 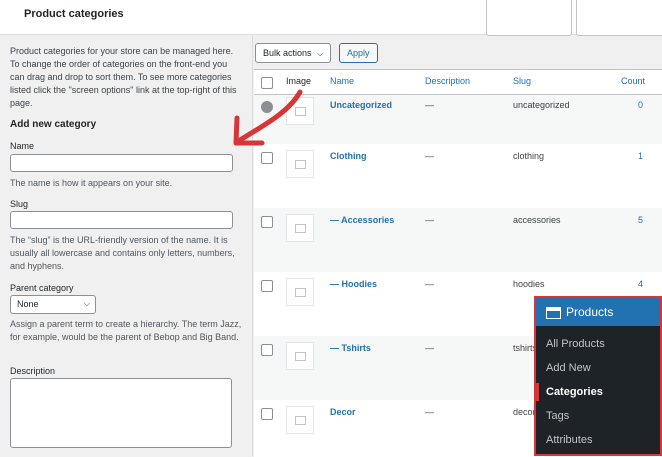 What do you see at coordinates (640, 220) in the screenshot?
I see `category-count-link: 5` at bounding box center [640, 220].